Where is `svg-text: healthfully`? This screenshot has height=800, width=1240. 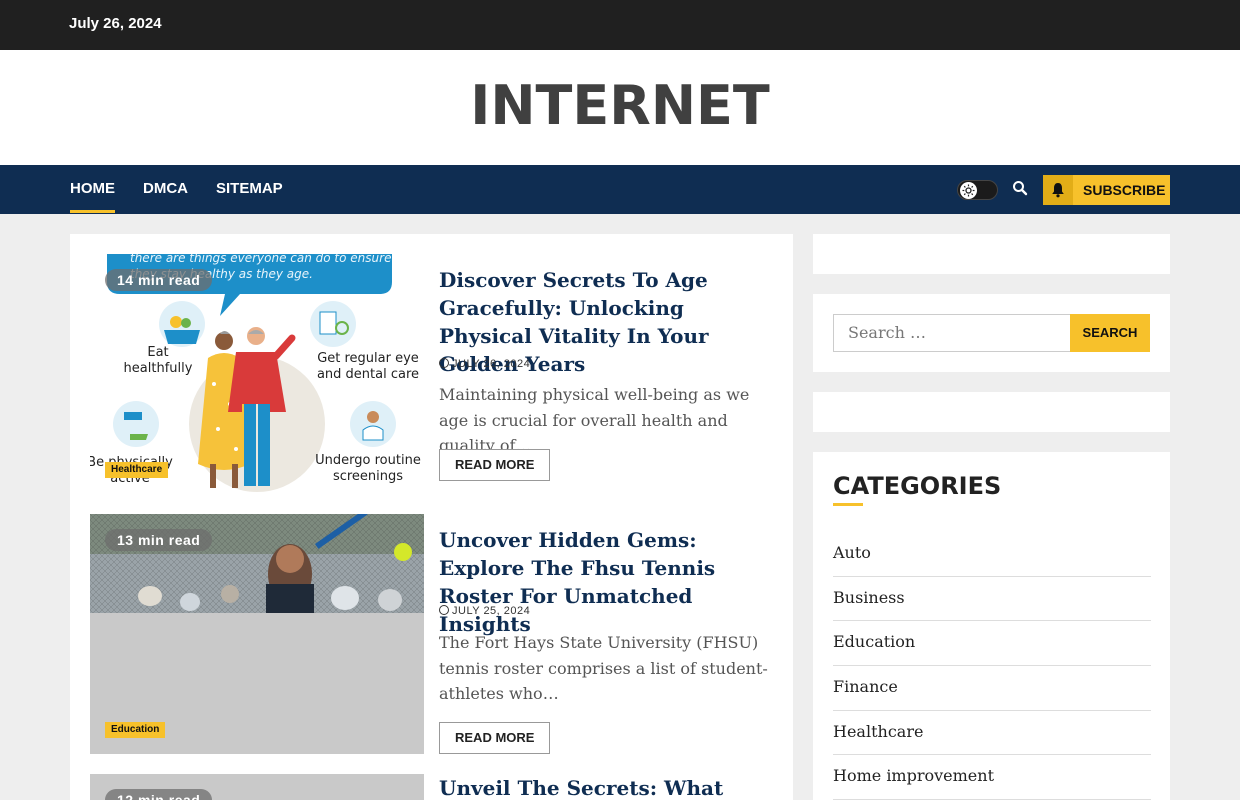
svg-text: healthfully is located at coordinates (158, 368).